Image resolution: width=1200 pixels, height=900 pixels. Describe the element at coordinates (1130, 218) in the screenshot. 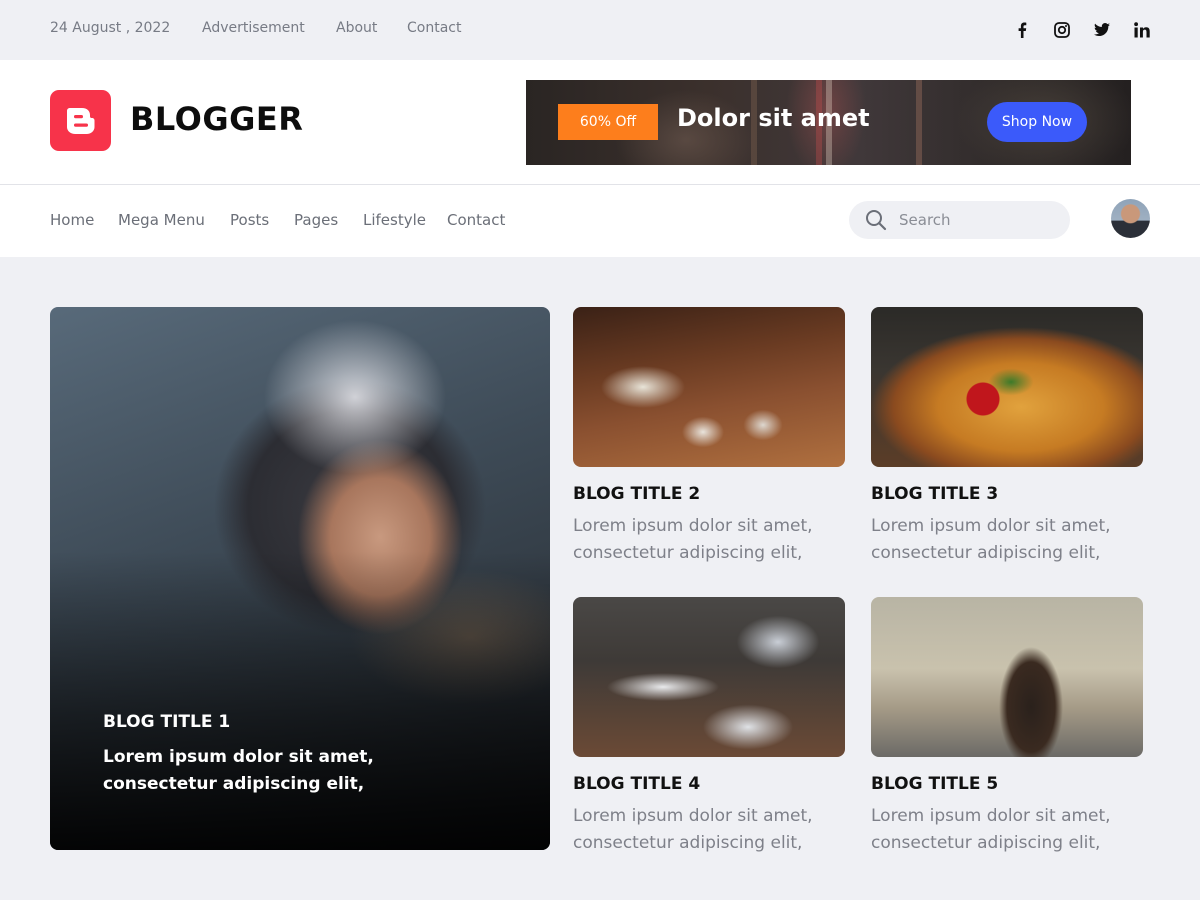

I see `user-avatar` at that location.